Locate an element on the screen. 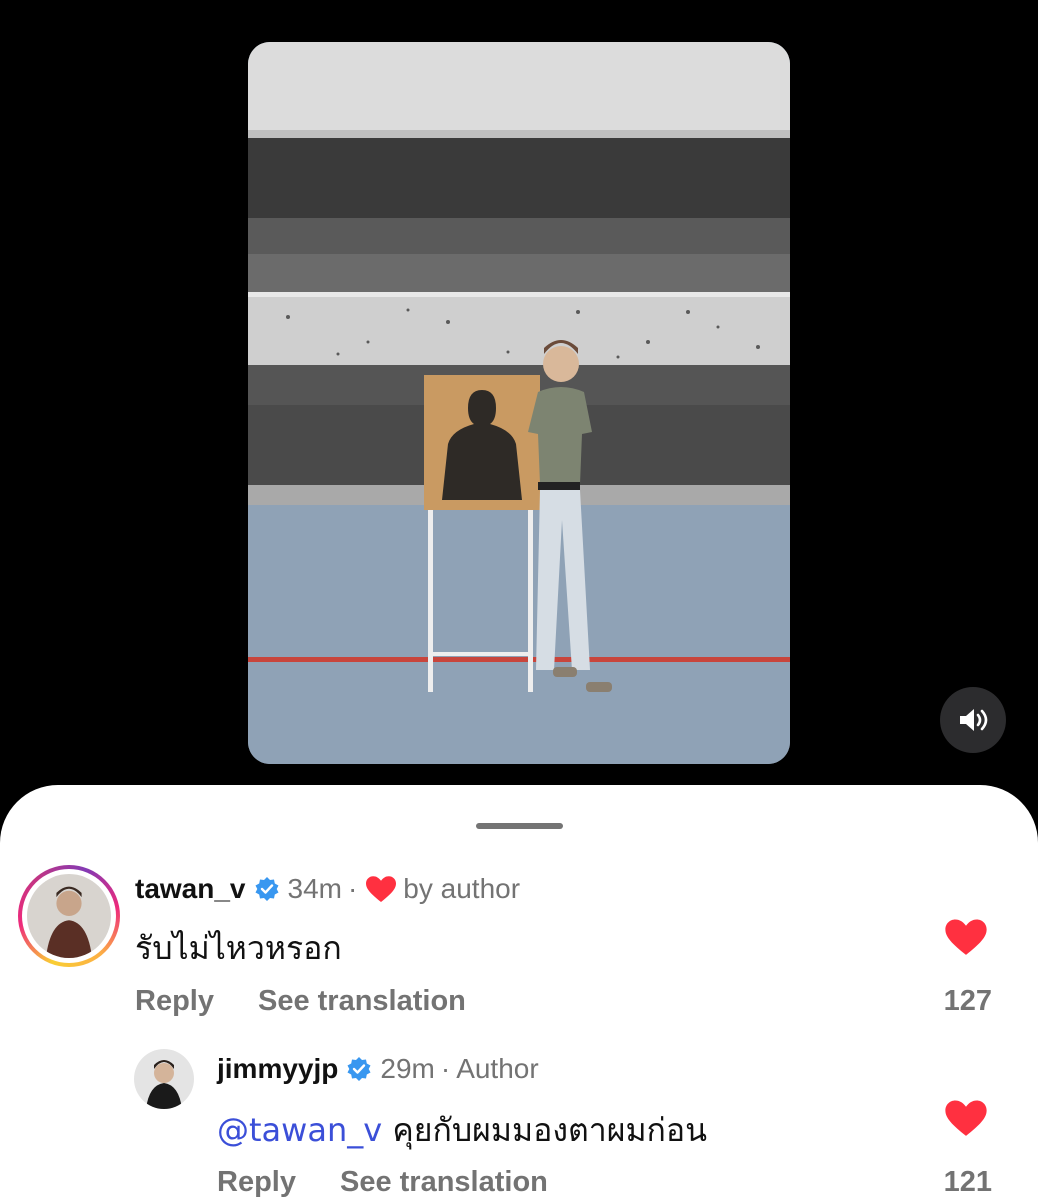 The width and height of the screenshot is (1038, 1200). comment-avatar-tawan_v is located at coordinates (69, 916).